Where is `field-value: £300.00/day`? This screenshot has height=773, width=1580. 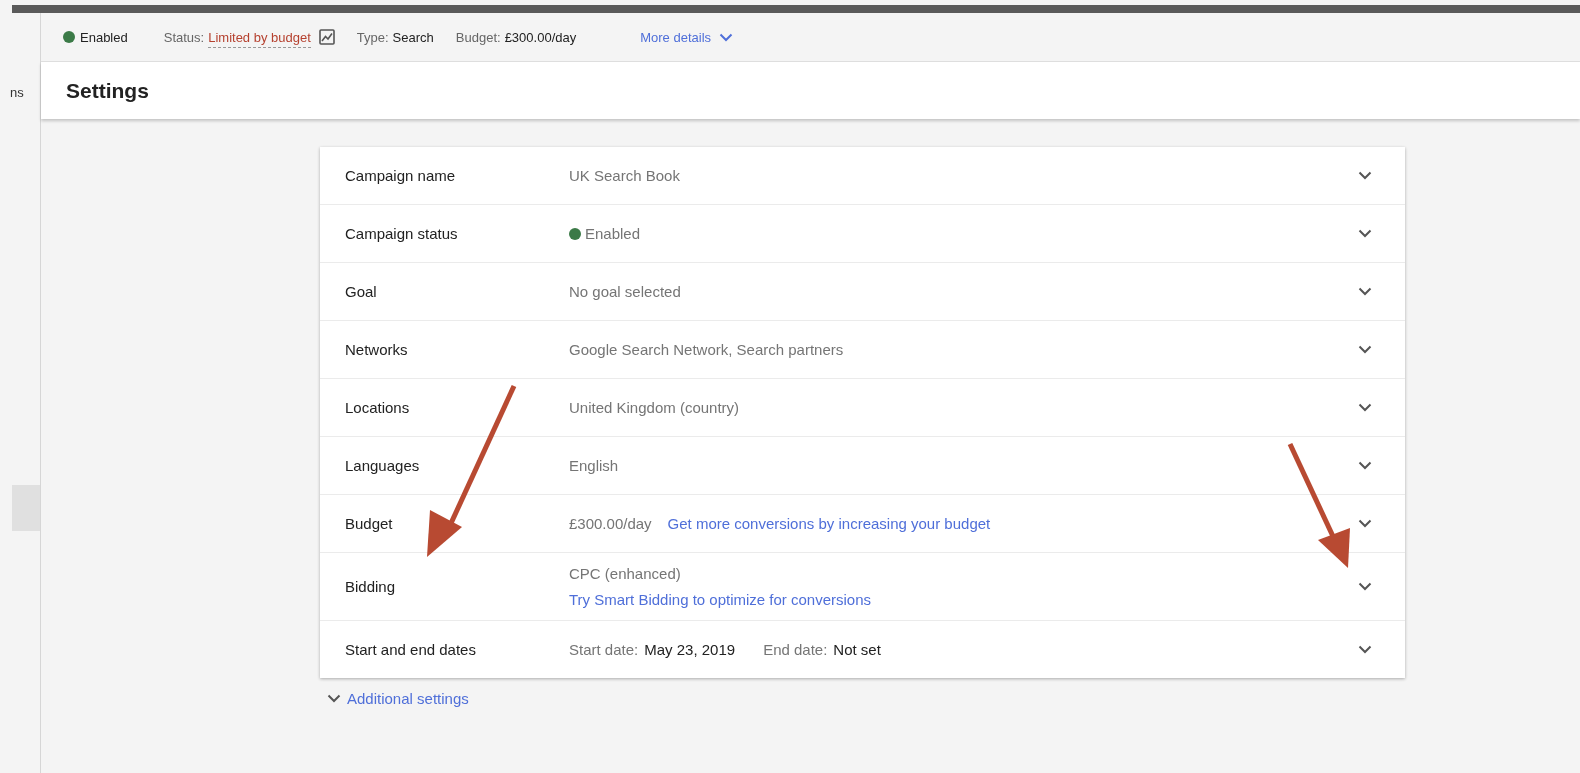
field-value: £300.00/day is located at coordinates (540, 37).